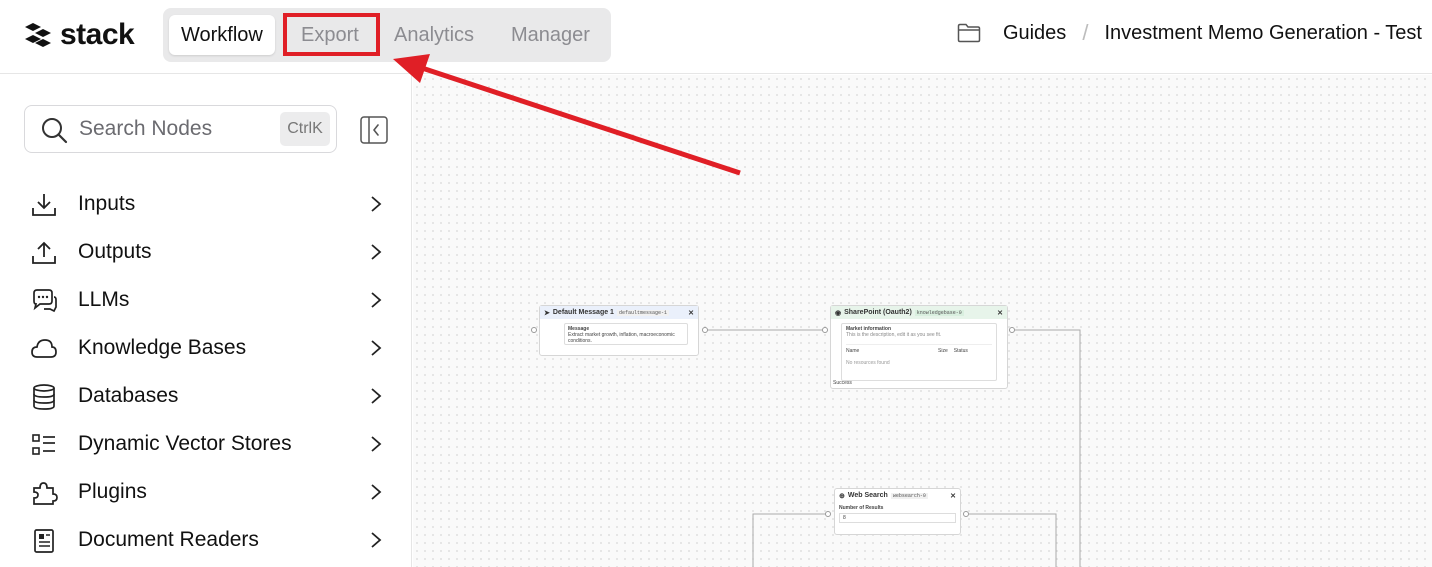 Image resolution: width=1432 pixels, height=567 pixels. What do you see at coordinates (550, 35) in the screenshot?
I see `tab-manager: Manager` at bounding box center [550, 35].